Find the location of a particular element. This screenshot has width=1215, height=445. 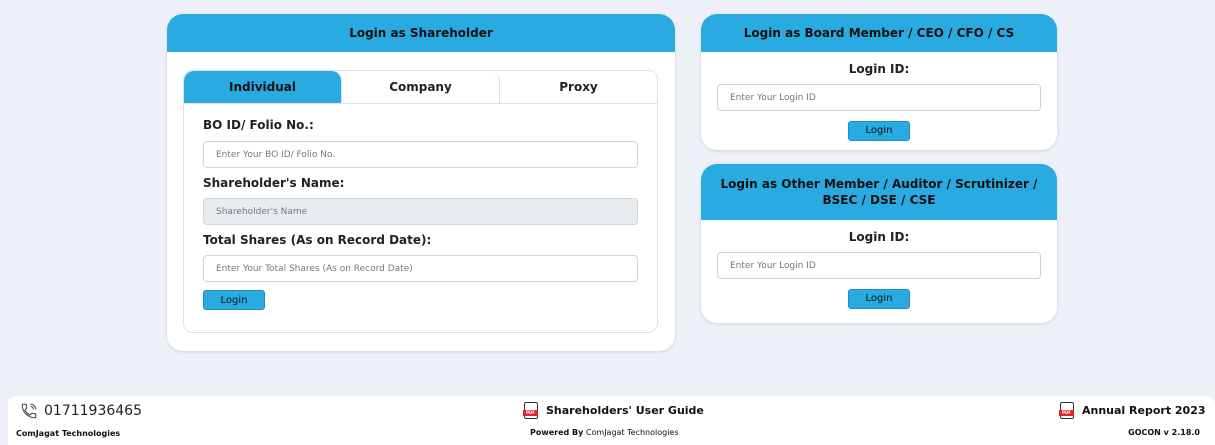

footer-phone: 01711936465 is located at coordinates (81, 411).